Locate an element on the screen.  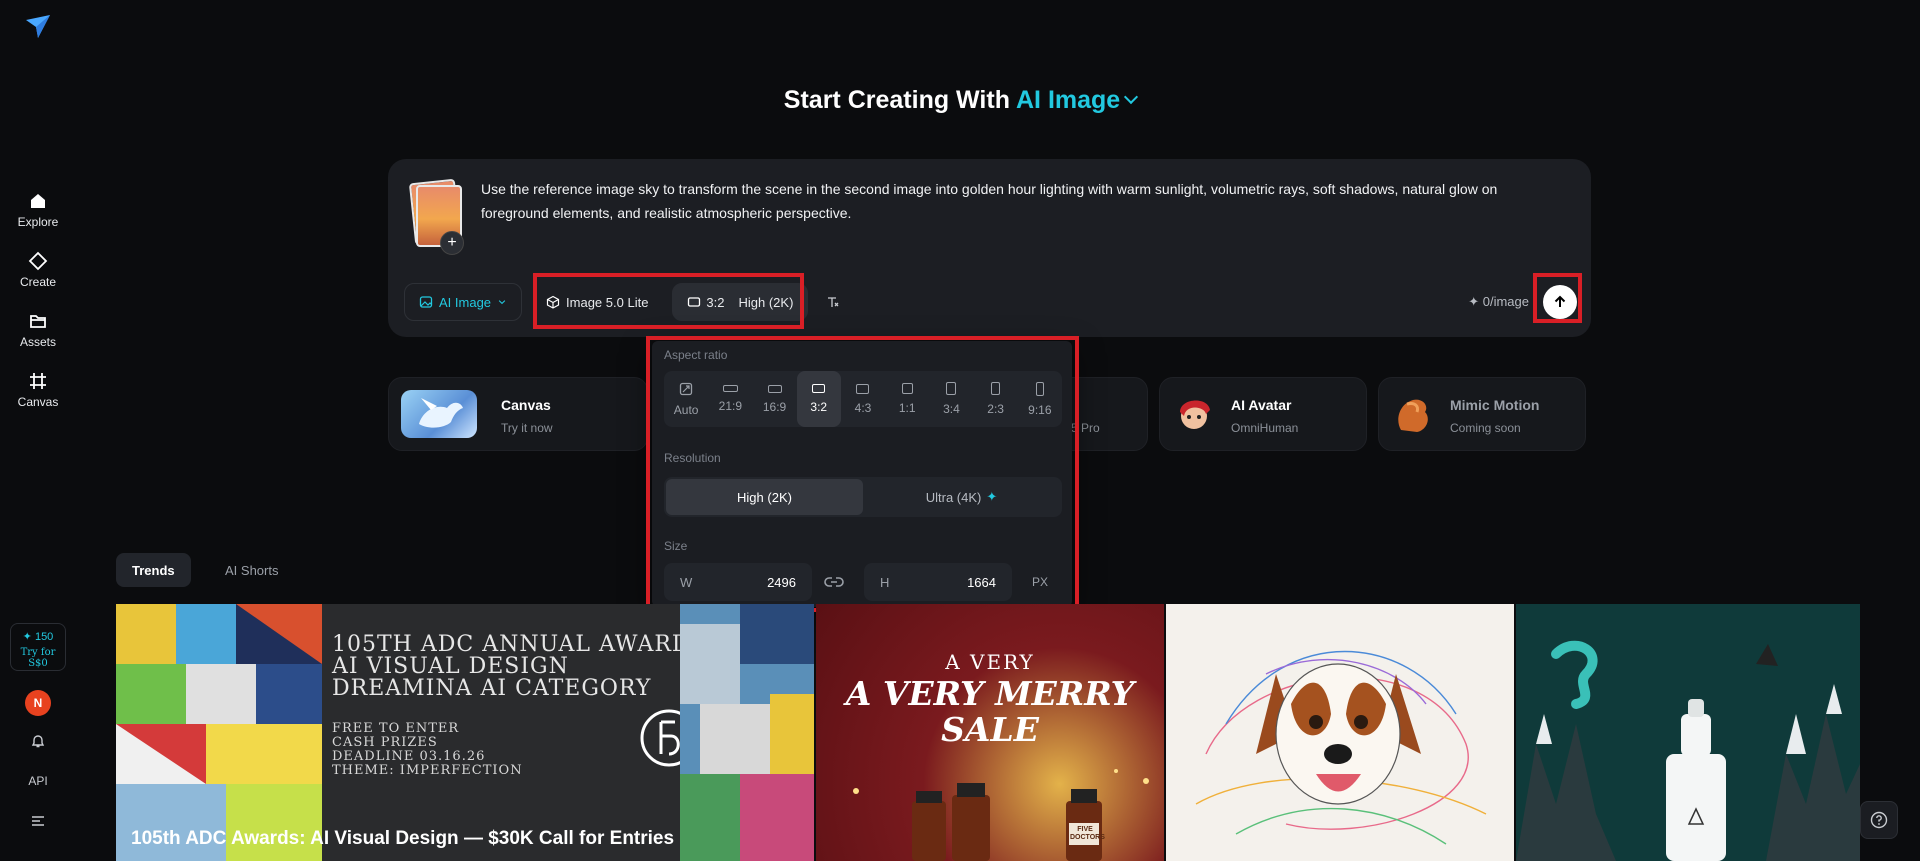
geometric-artwork-right is located at coordinates (747, 732).